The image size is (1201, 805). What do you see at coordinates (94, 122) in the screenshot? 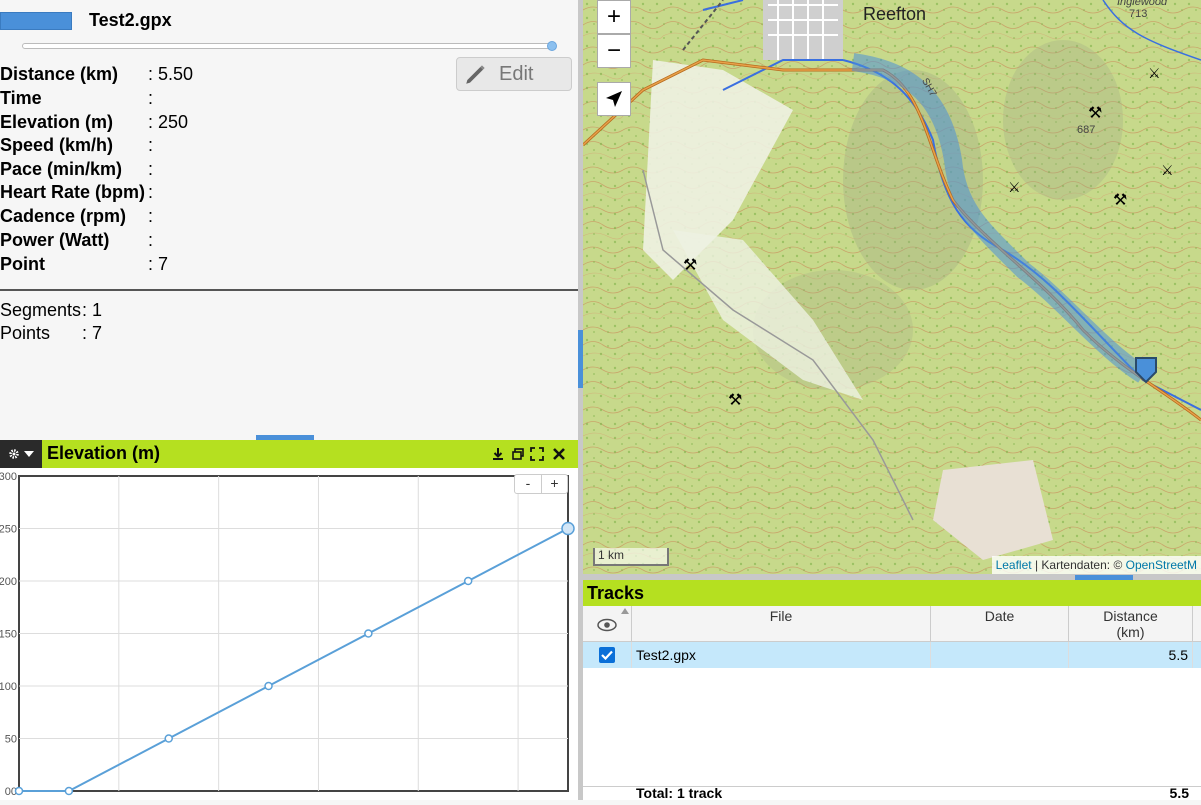
I see `stat-elevation: Elevation (m): 250` at bounding box center [94, 122].